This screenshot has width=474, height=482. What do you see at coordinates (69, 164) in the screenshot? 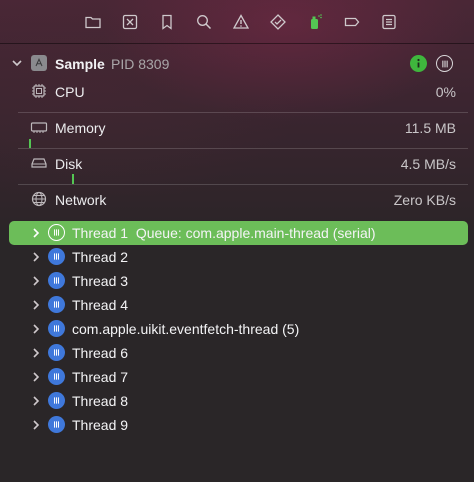
I see `disk-label: Disk` at bounding box center [69, 164].